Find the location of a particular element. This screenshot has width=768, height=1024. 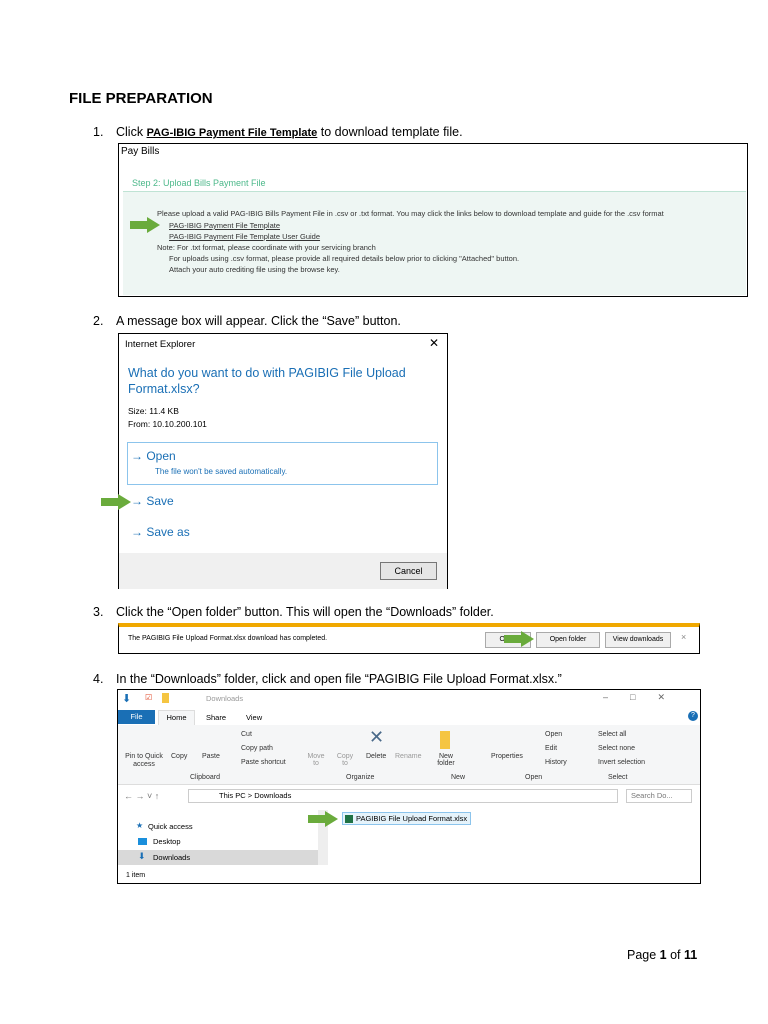

edit-button: Edit is located at coordinates (551, 748).